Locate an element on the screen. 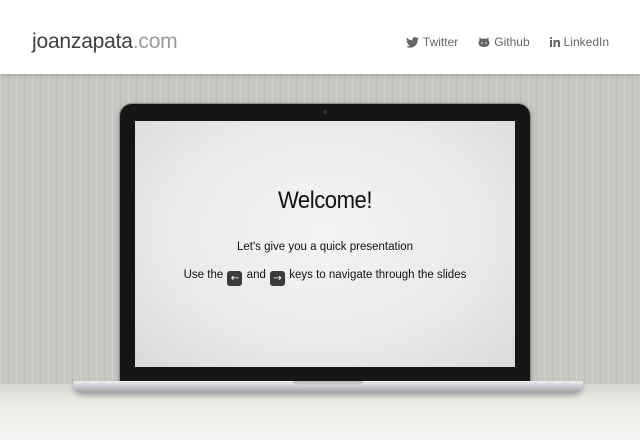  right-arrow-key-icon: → is located at coordinates (278, 278).